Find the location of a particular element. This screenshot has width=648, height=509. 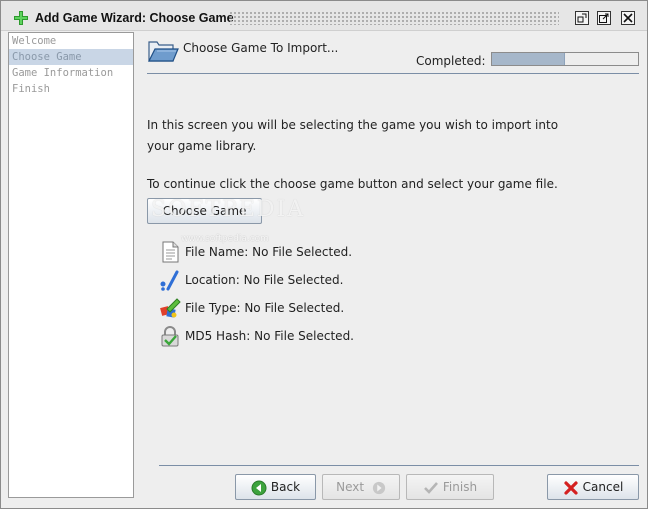

finish-label: Finish is located at coordinates (460, 487).